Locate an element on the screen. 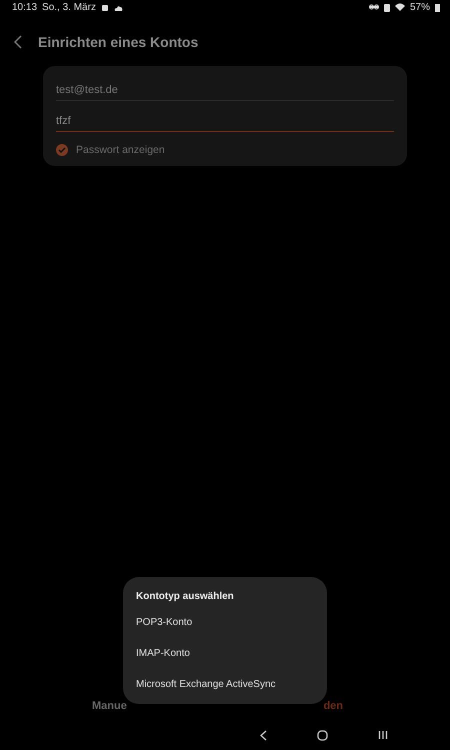 This screenshot has width=450, height=750. battery-icon is located at coordinates (437, 7).